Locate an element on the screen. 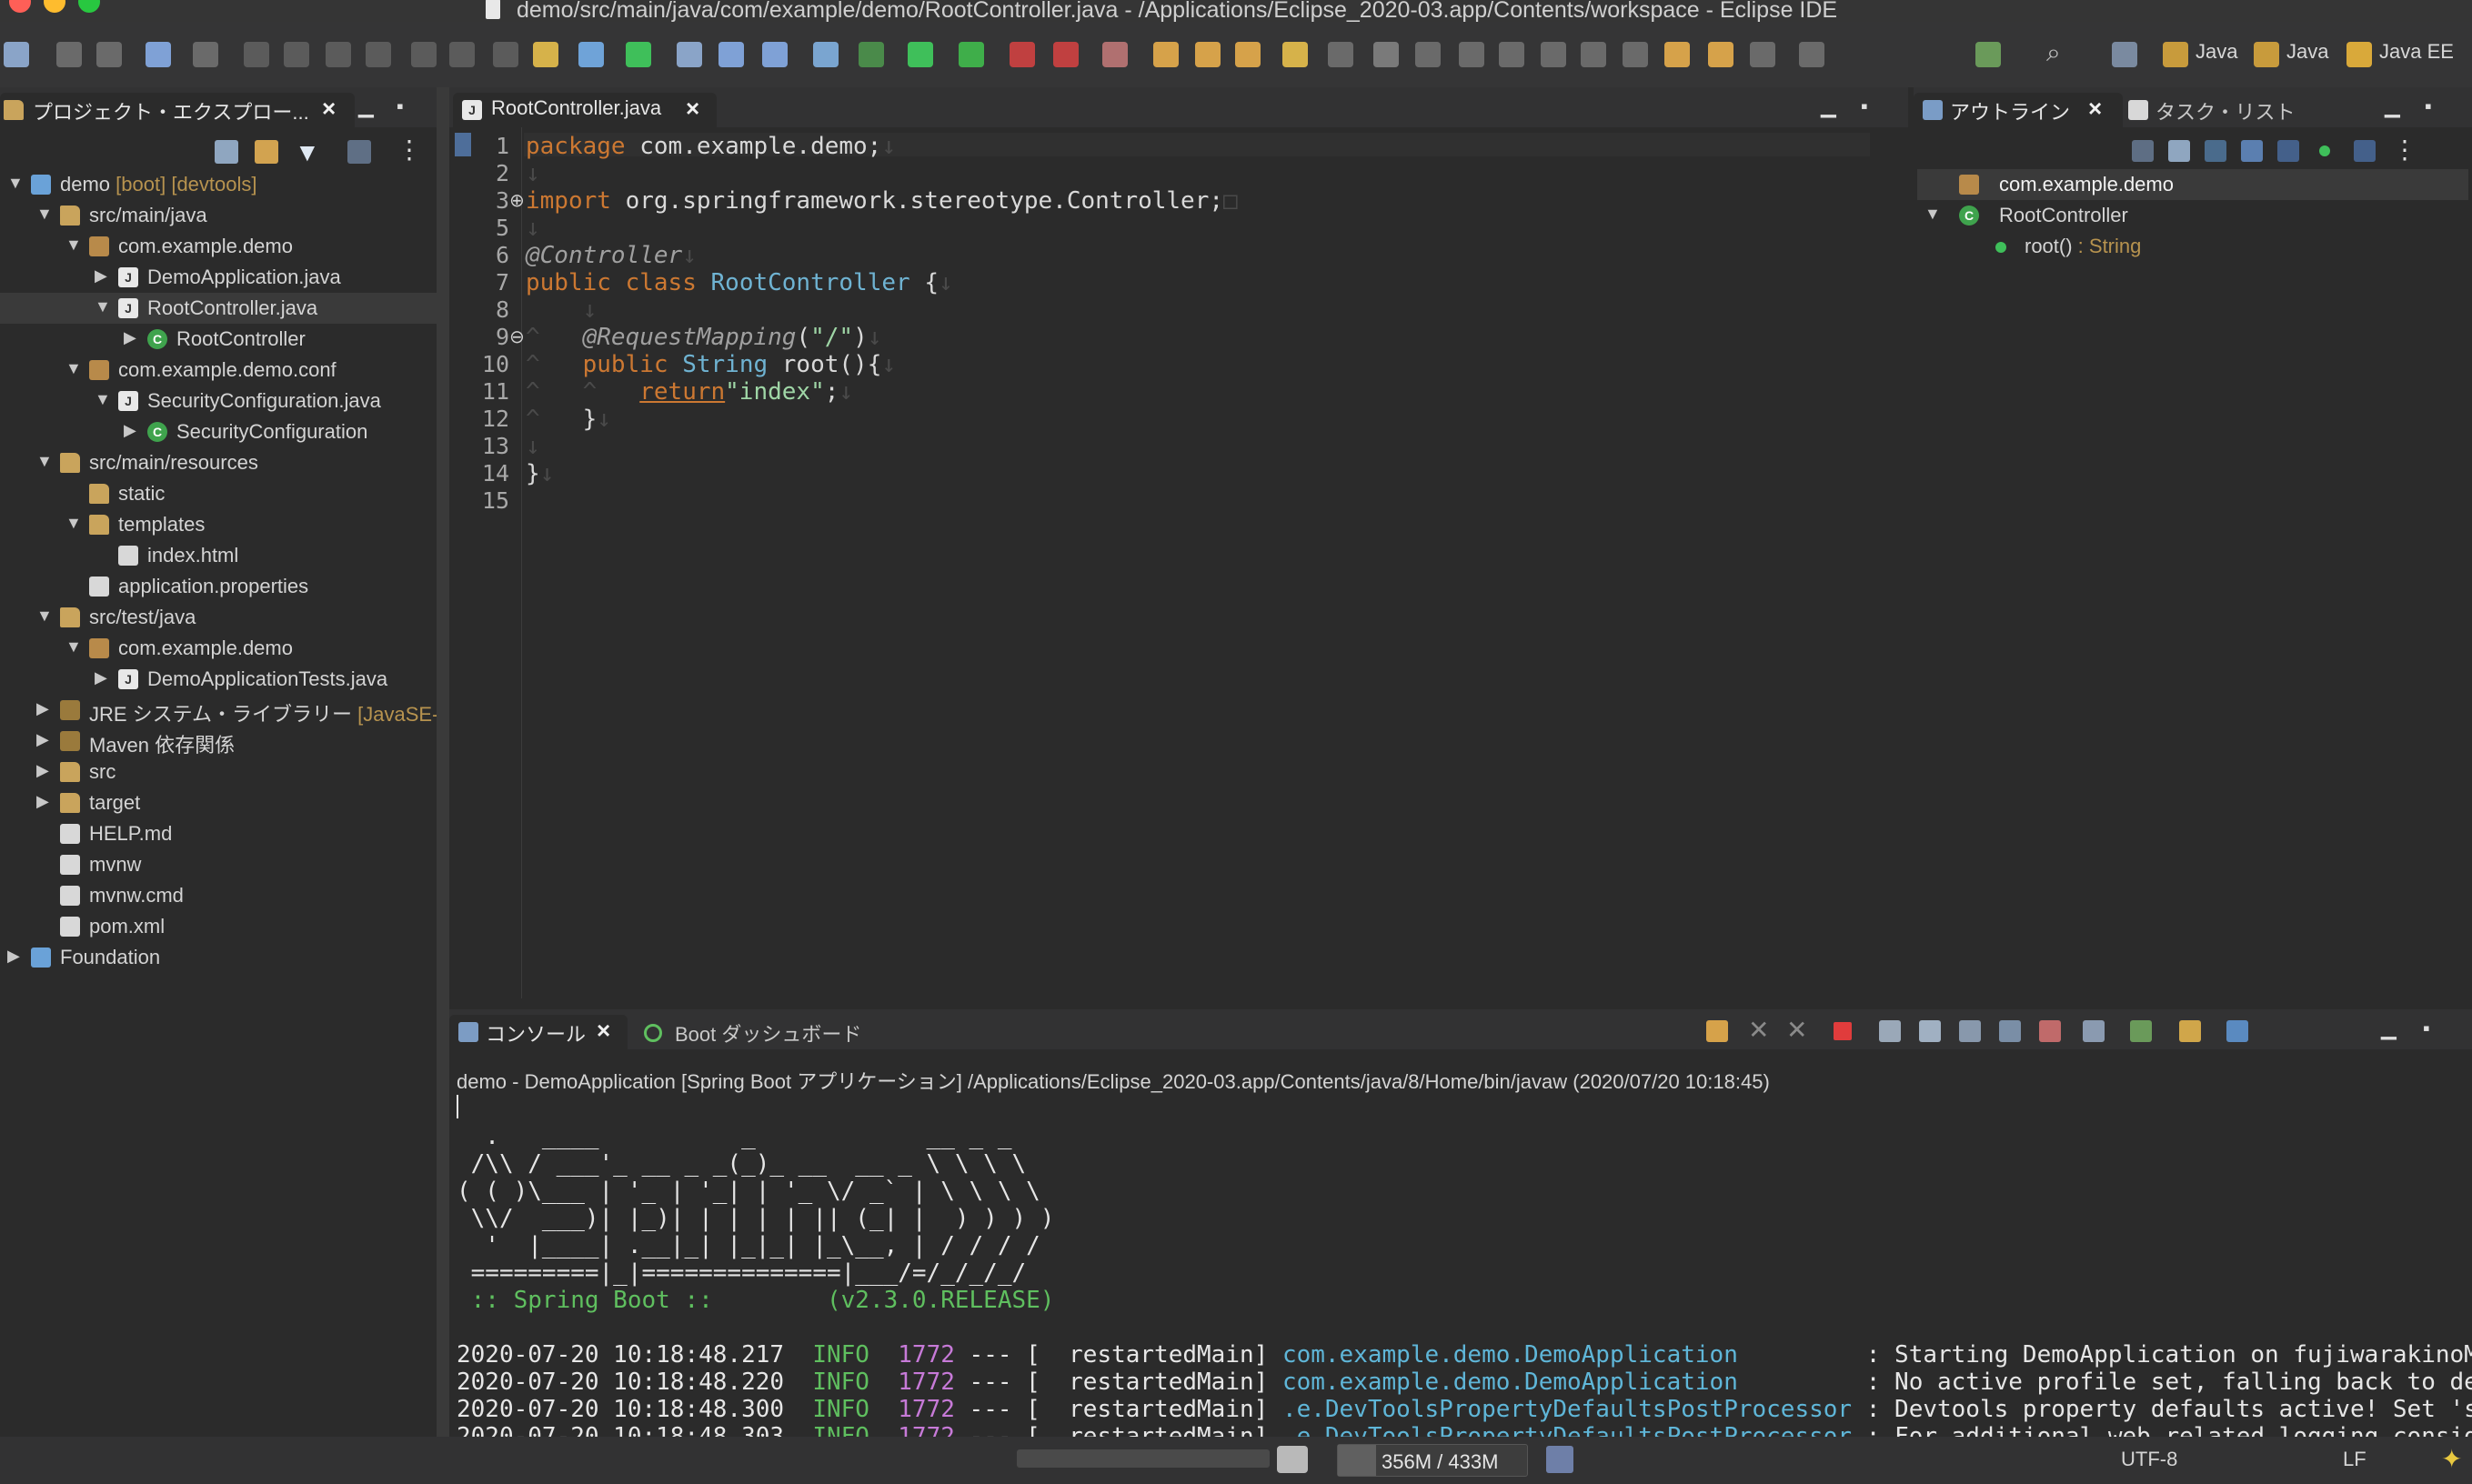 The image size is (2472, 1484). tree-item: ▶ J DemoApplication.java is located at coordinates (218, 277).